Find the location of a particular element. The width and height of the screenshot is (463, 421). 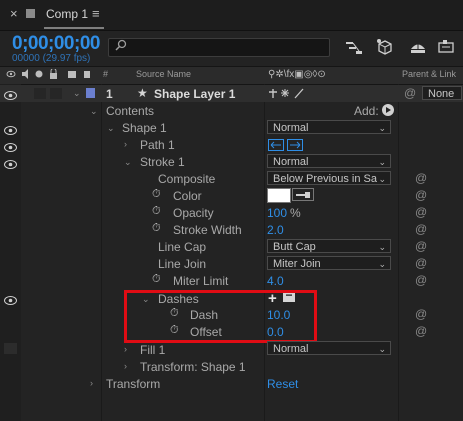

source-name-column-header: Source Name is located at coordinates (163, 74).